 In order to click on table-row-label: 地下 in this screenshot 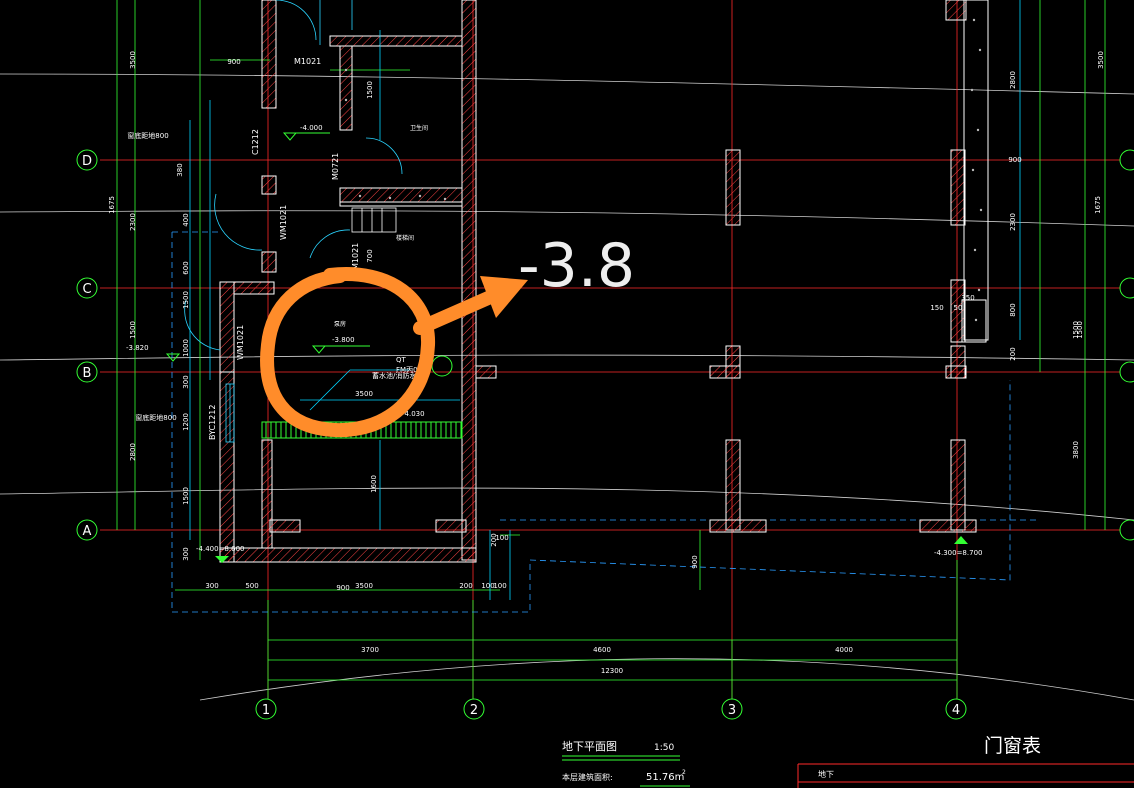, I will do `click(826, 774)`.